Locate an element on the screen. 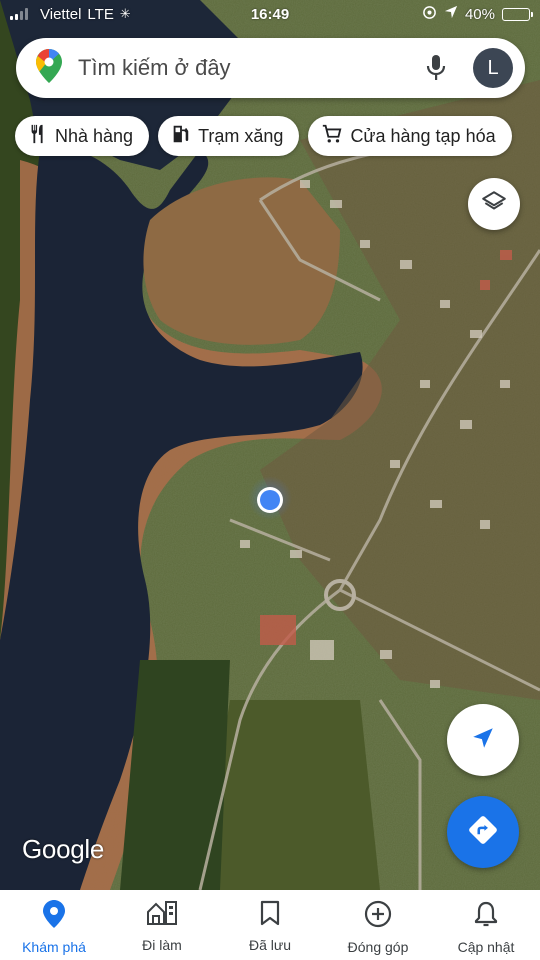 The width and height of the screenshot is (540, 960). orientation-lock-icon is located at coordinates (429, 14).